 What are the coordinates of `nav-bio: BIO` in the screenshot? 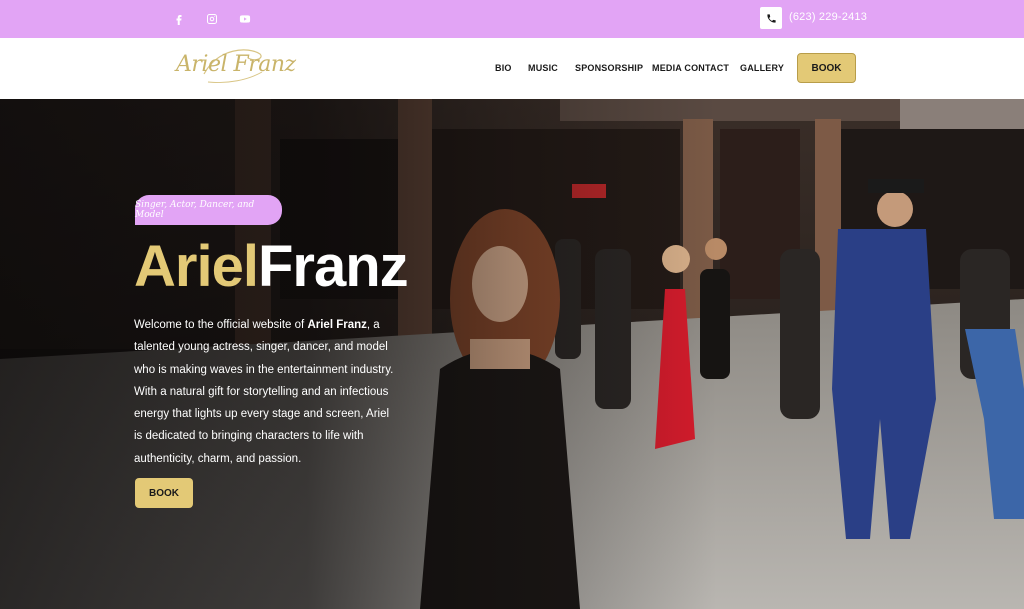 It's located at (503, 68).